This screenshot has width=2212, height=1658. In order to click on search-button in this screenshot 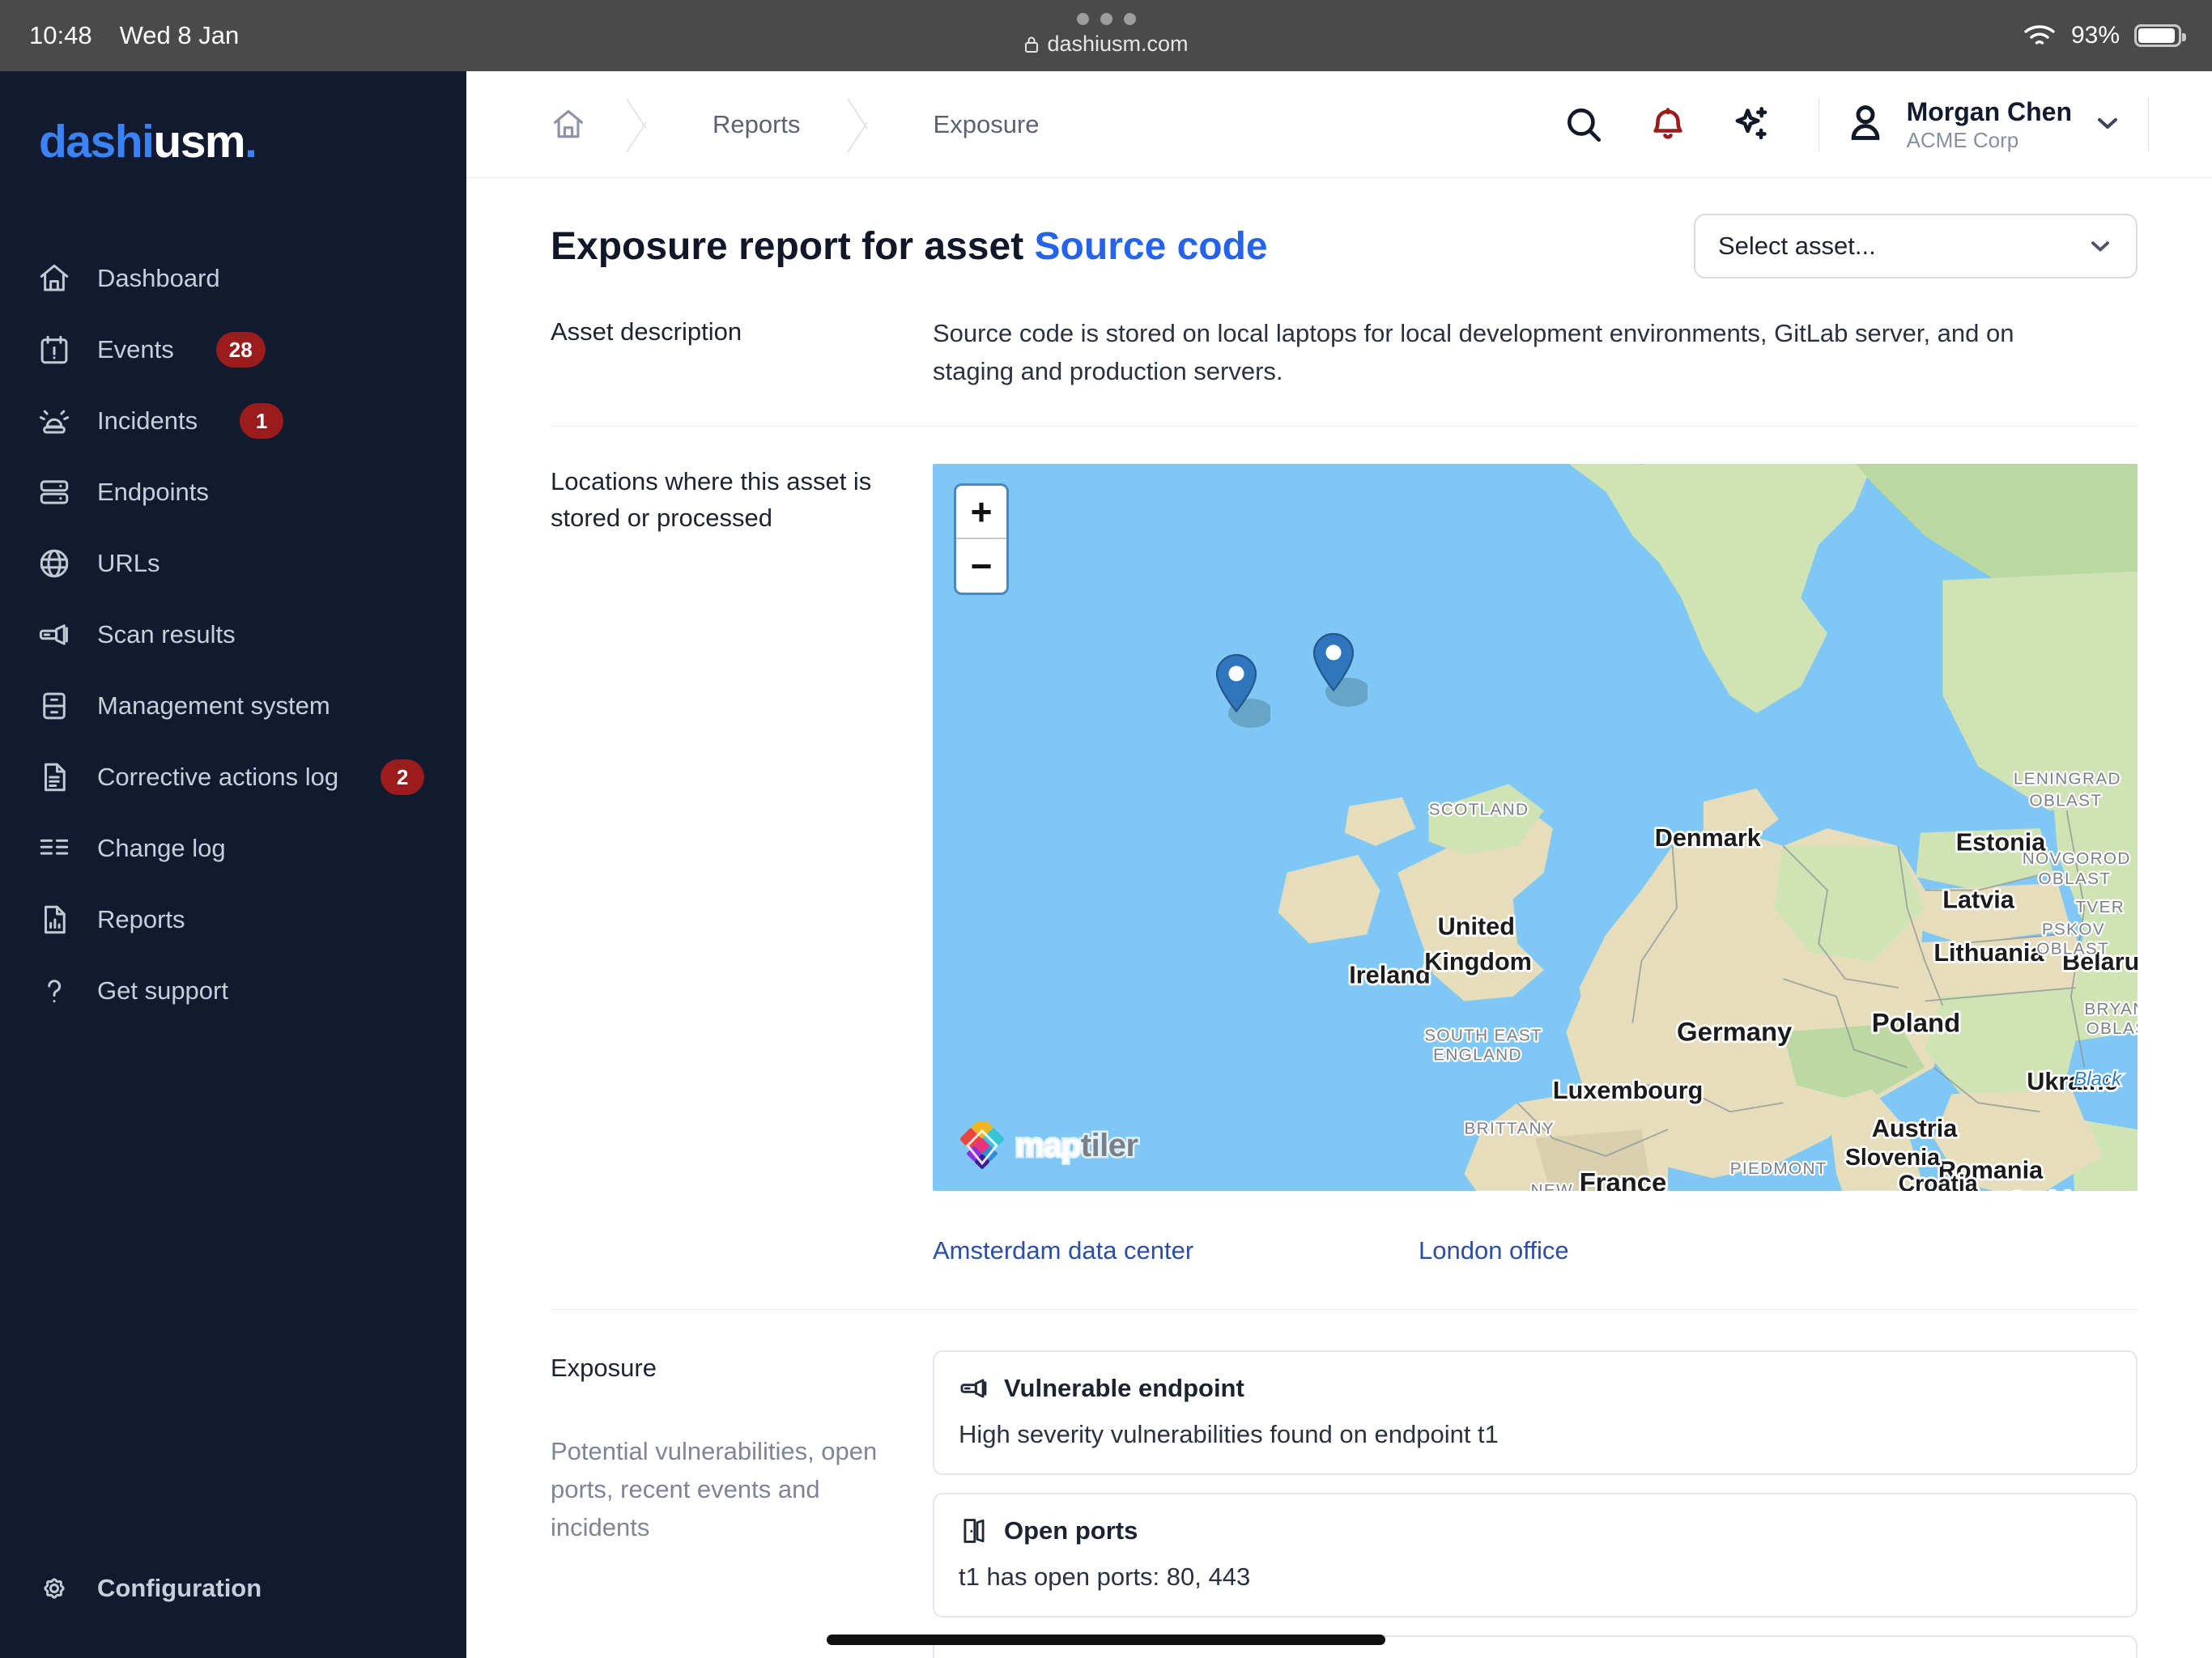, I will do `click(1584, 124)`.